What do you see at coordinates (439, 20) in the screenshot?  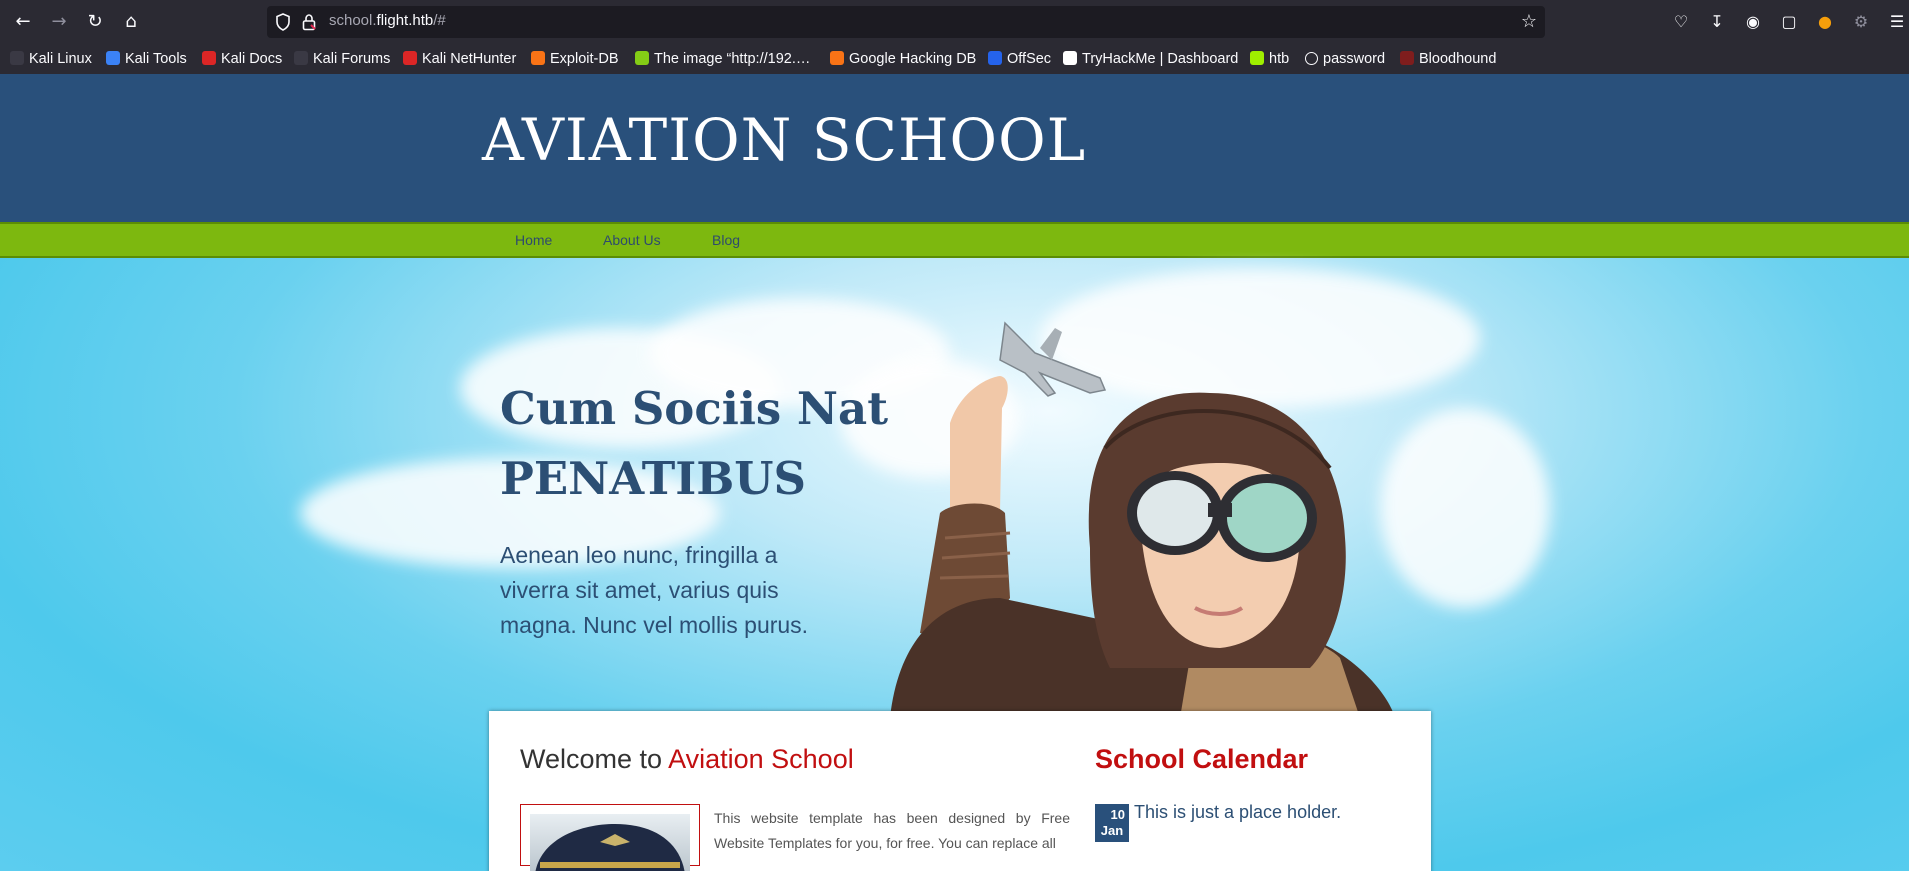 I see `url-path: /#` at bounding box center [439, 20].